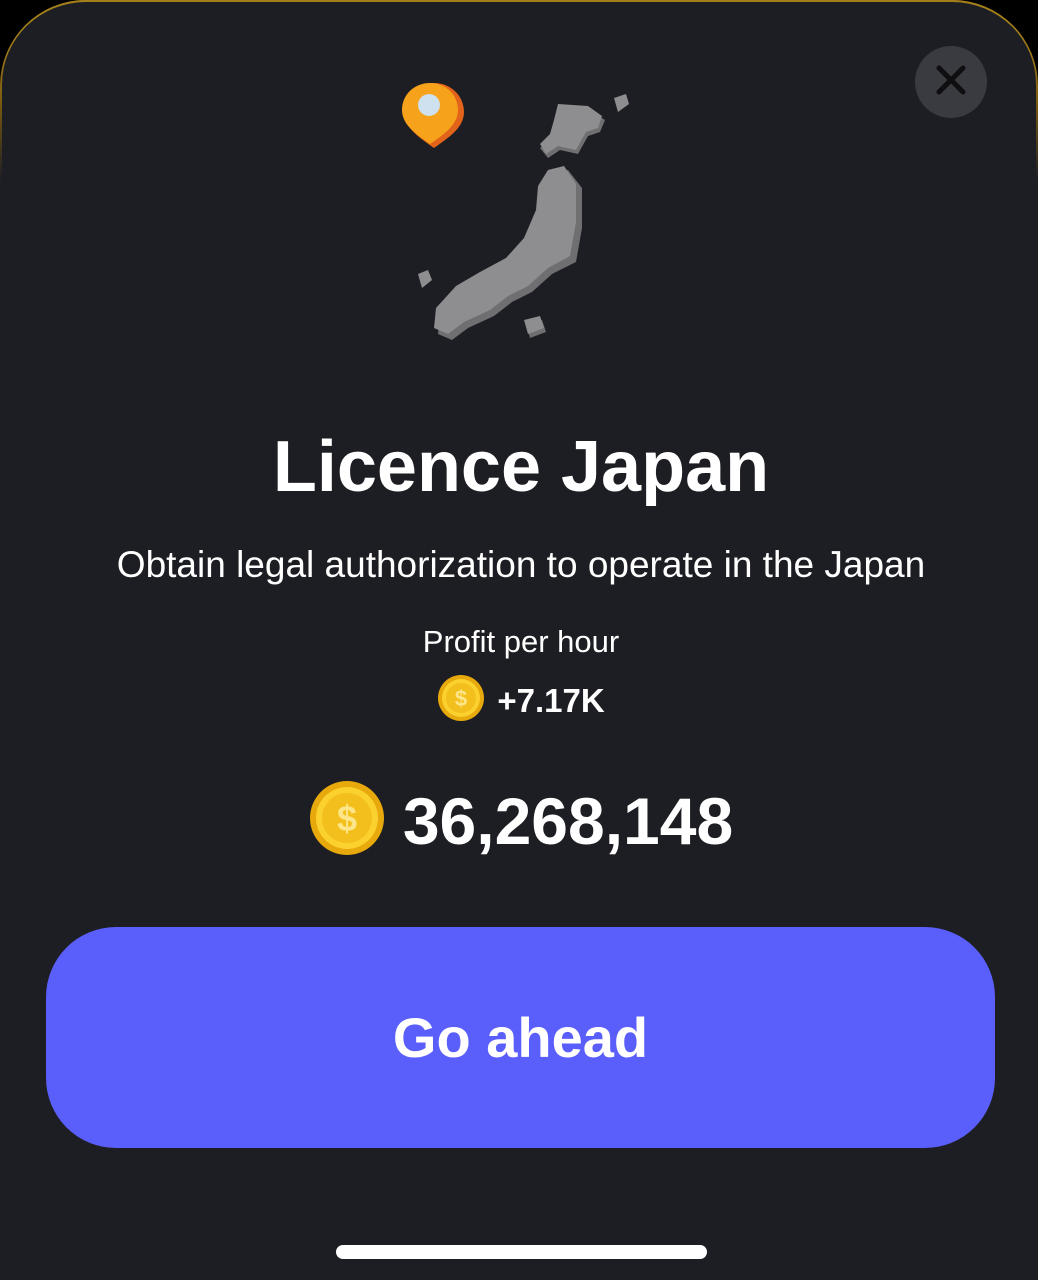  Describe the element at coordinates (521, 1252) in the screenshot. I see `home-indicator` at that location.